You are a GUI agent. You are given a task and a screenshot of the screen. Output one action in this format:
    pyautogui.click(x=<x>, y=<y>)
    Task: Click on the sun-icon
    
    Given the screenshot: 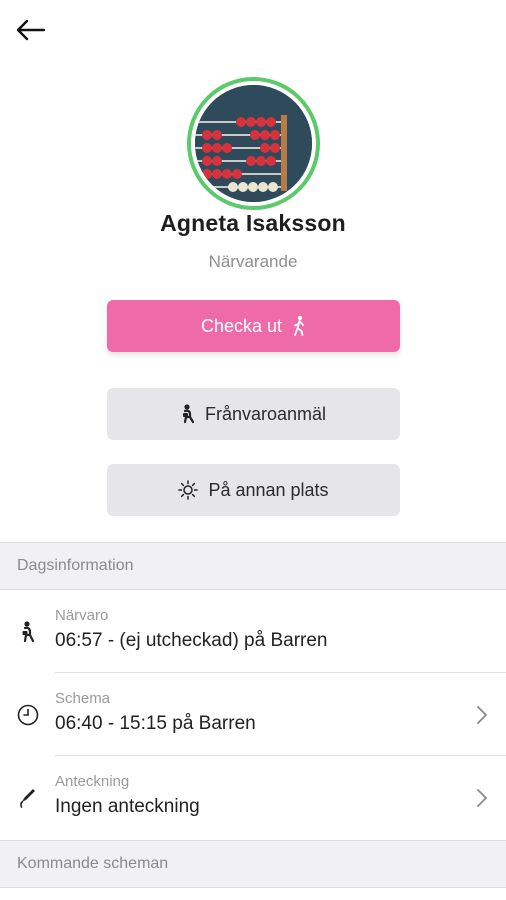 What is the action you would take?
    pyautogui.click(x=188, y=490)
    